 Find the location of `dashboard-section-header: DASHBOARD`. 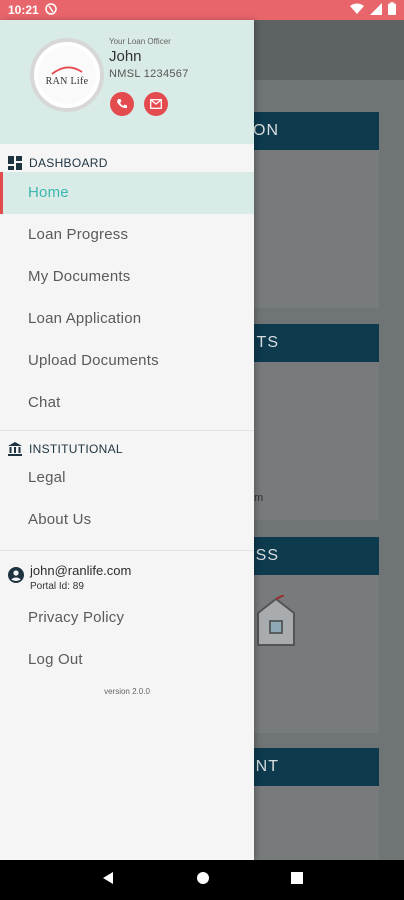

dashboard-section-header: DASHBOARD is located at coordinates (127, 158).